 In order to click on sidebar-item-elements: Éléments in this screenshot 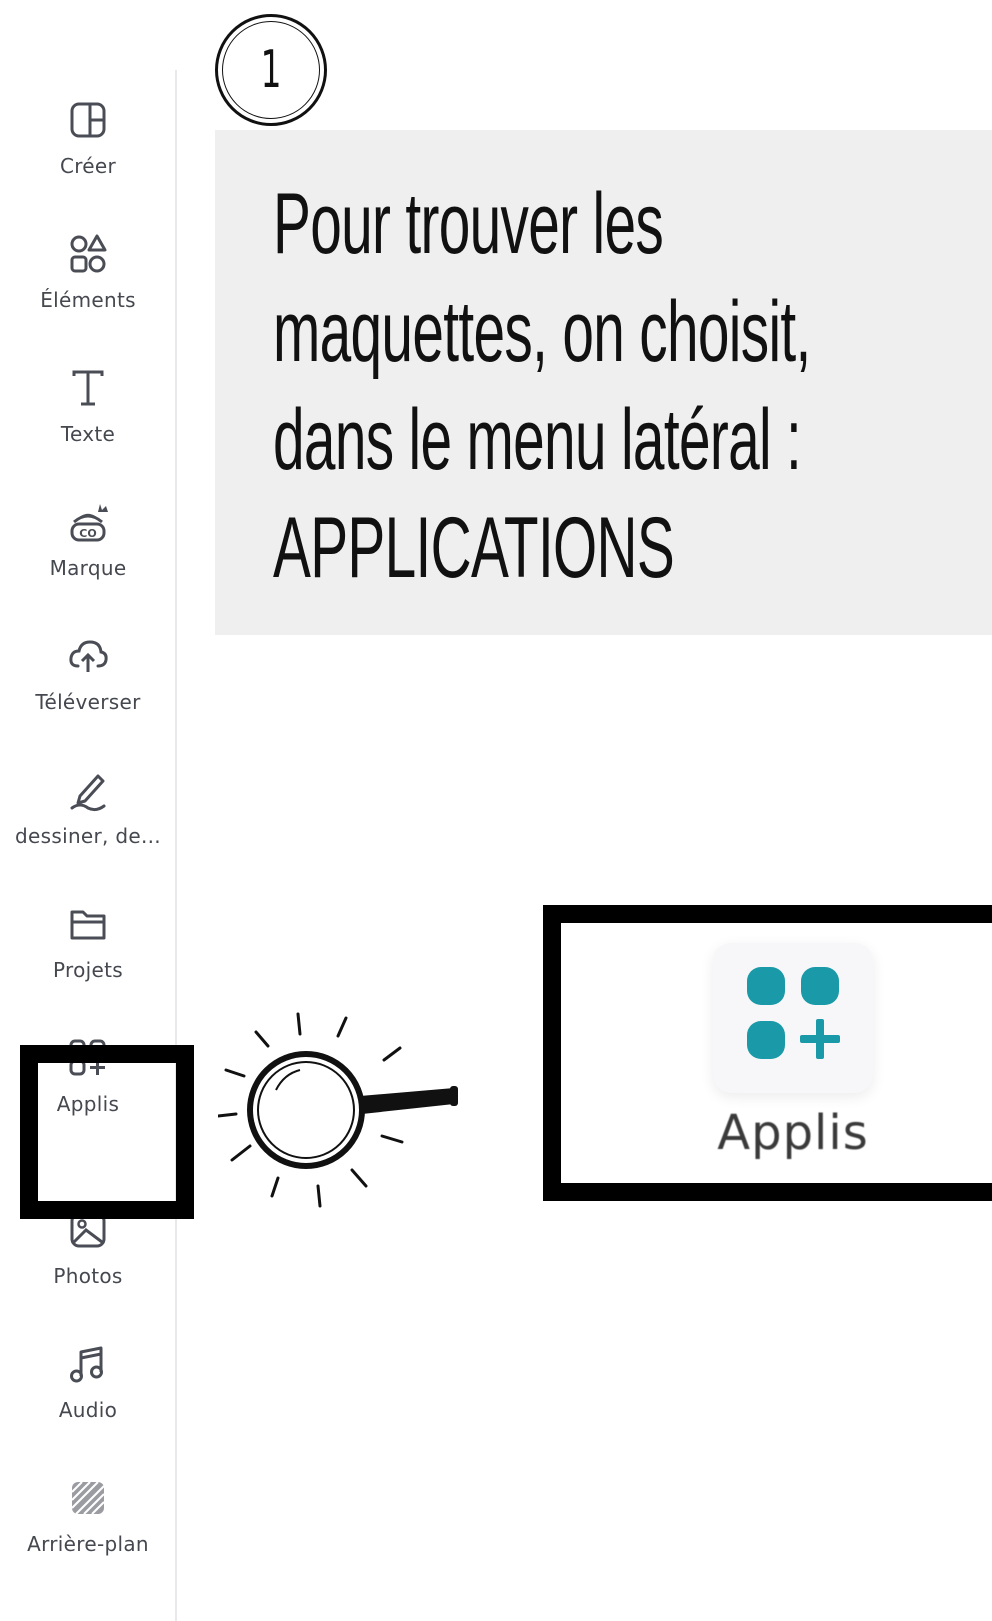, I will do `click(88, 269)`.